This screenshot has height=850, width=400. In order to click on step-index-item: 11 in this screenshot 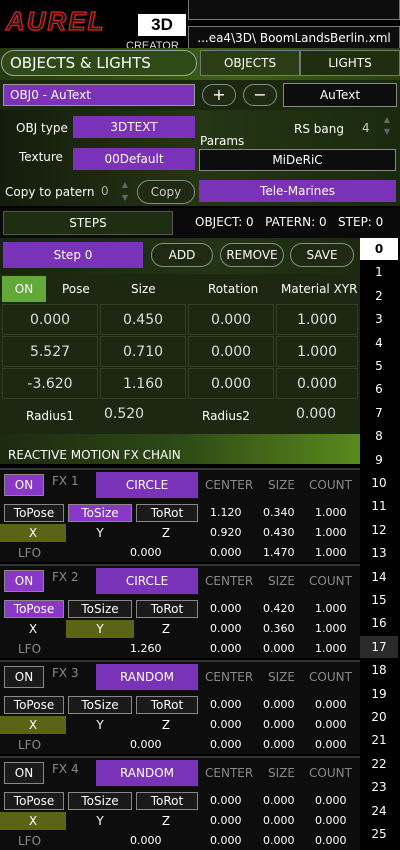, I will do `click(379, 506)`.